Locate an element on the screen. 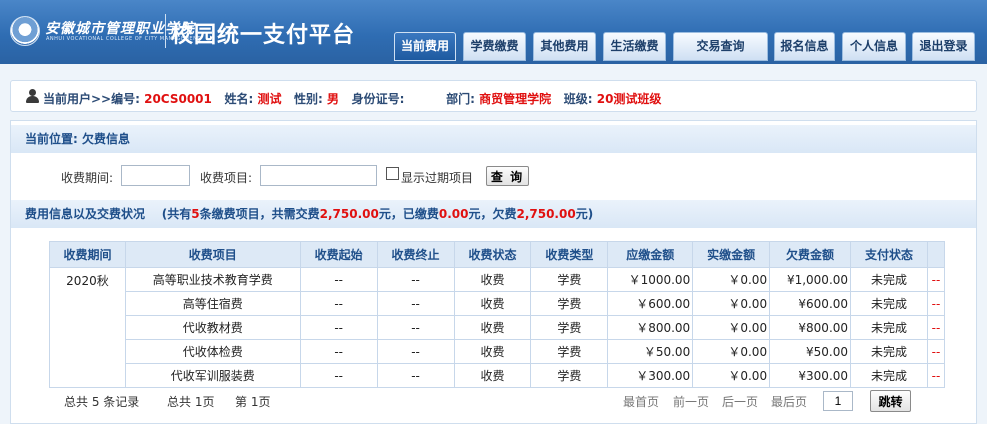 The height and width of the screenshot is (424, 987). user-dept: 商贸管理学院 is located at coordinates (515, 99).